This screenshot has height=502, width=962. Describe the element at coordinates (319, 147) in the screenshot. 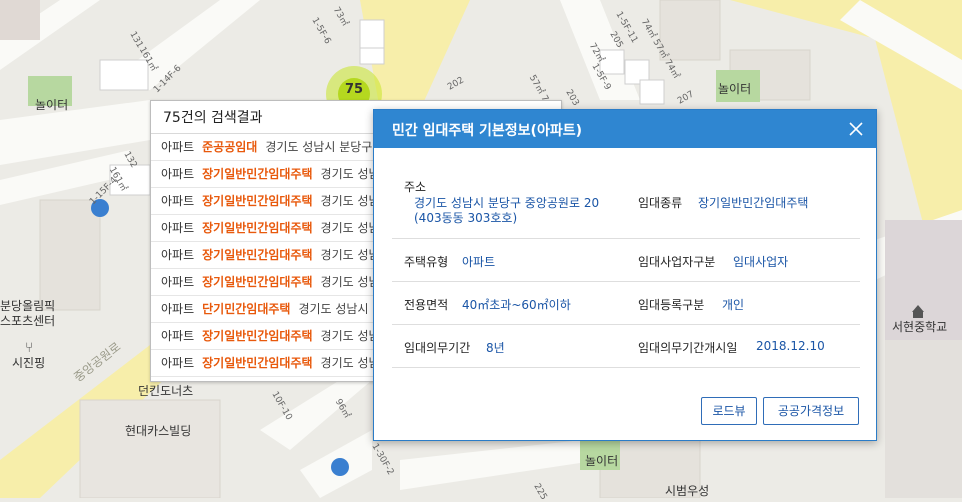

I see `result-address: 경기도 성남시 분당구` at that location.